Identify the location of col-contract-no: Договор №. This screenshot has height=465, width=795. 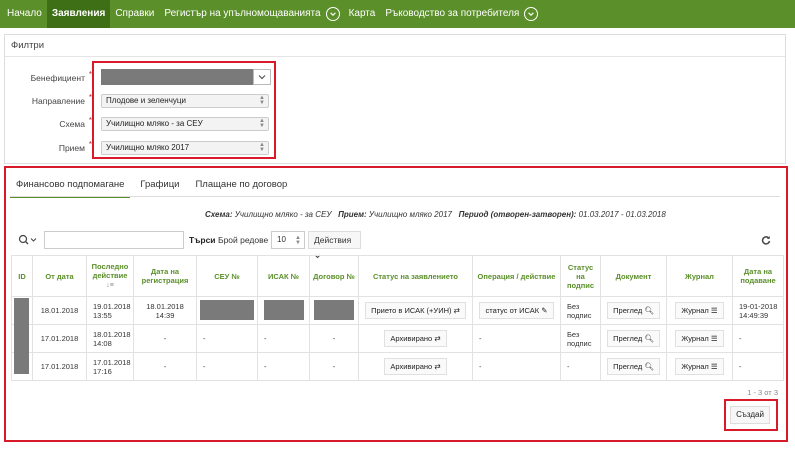
(334, 276).